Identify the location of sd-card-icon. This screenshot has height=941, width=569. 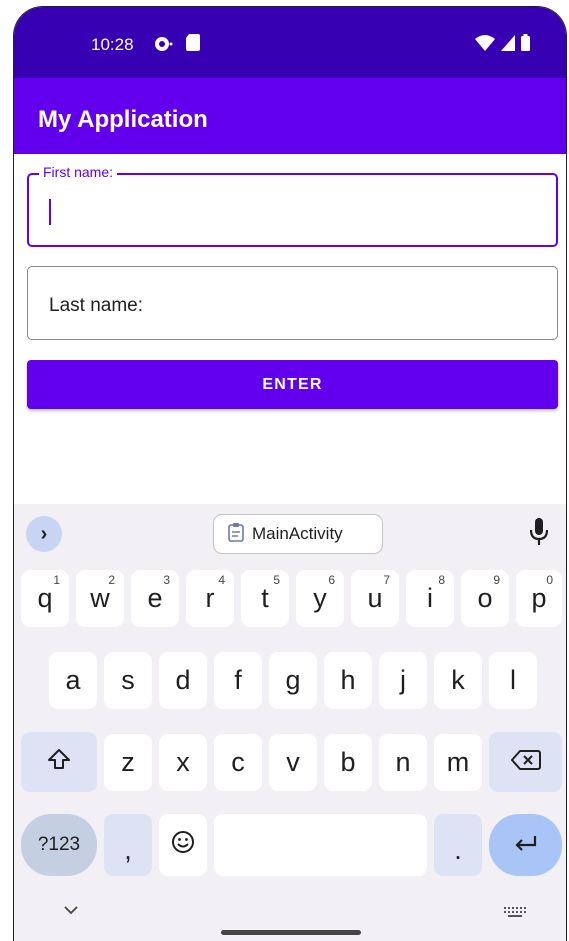
(193, 45).